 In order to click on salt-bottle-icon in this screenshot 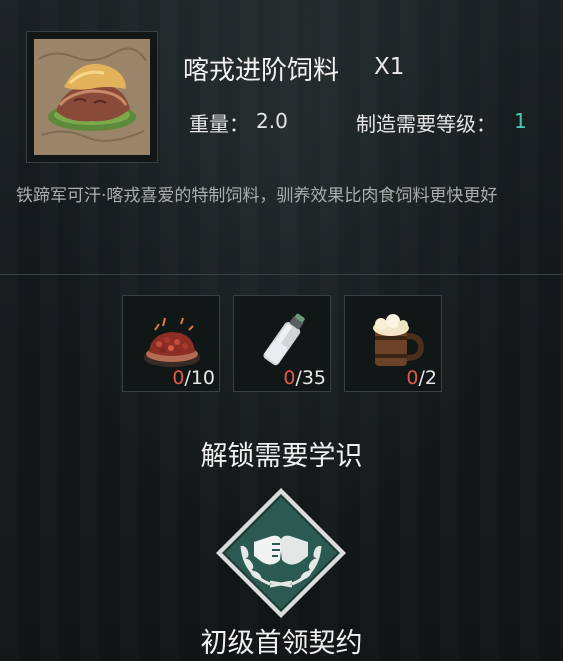, I will do `click(284, 339)`.